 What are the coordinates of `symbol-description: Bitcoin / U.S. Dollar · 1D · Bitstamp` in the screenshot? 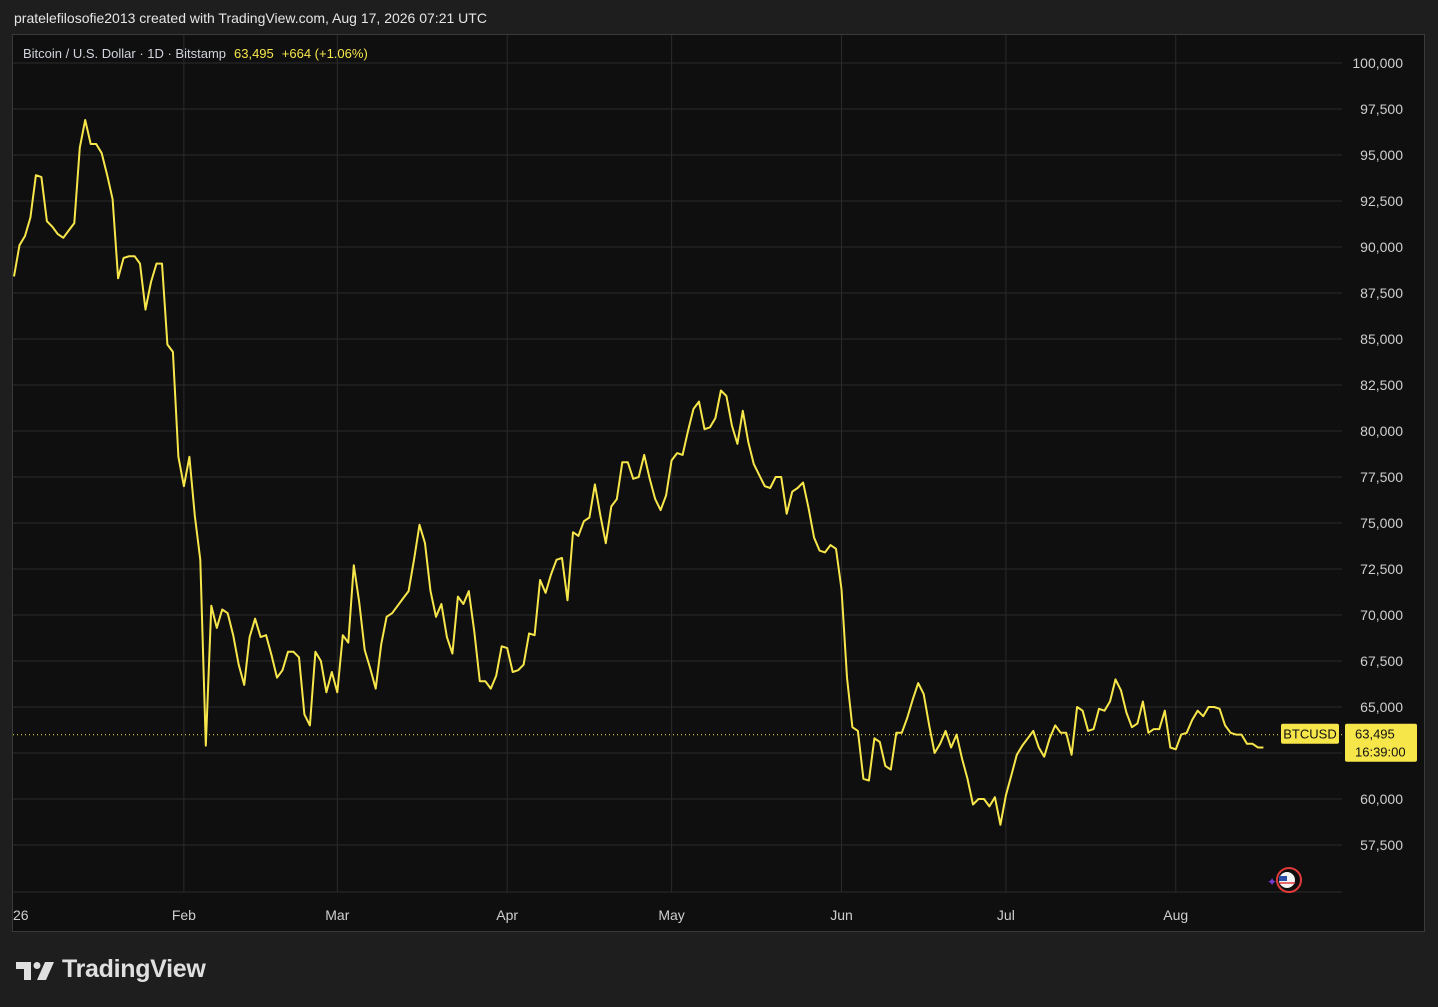 It's located at (124, 53).